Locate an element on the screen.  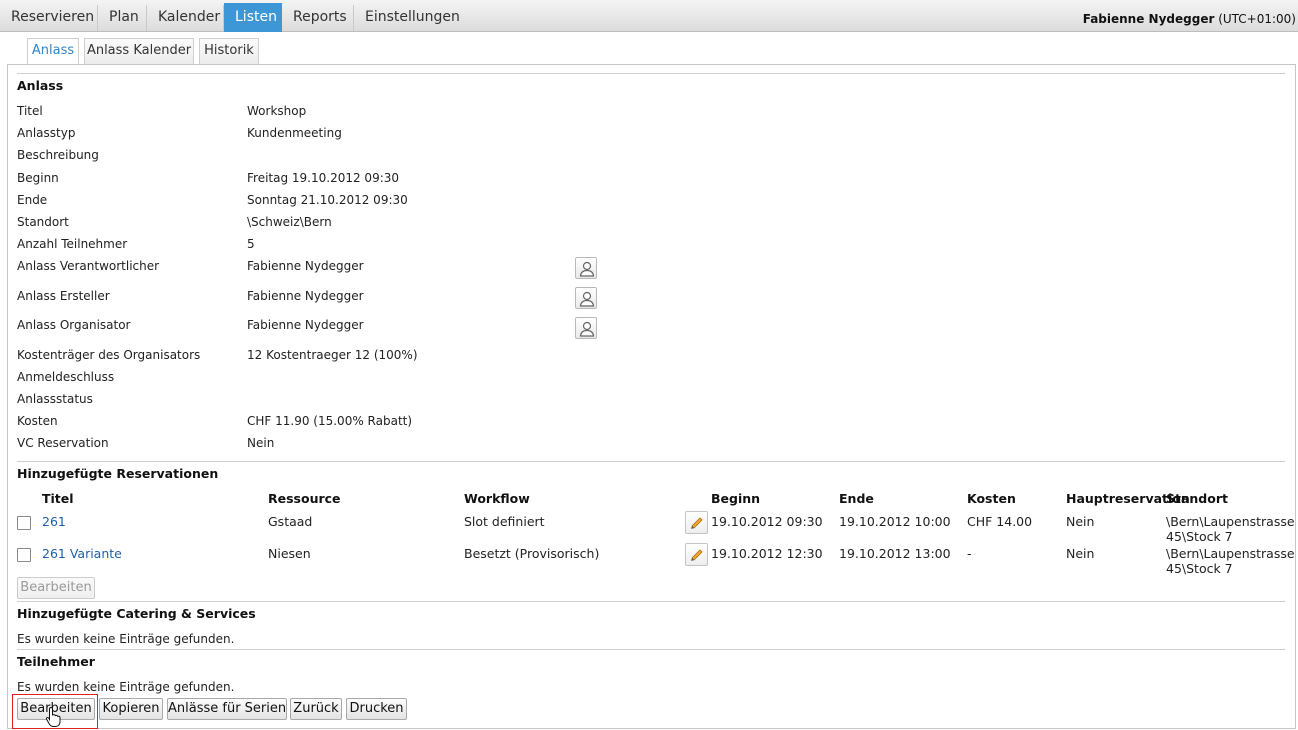
field-value-organisator: Fabienne Nydegger is located at coordinates (305, 325).